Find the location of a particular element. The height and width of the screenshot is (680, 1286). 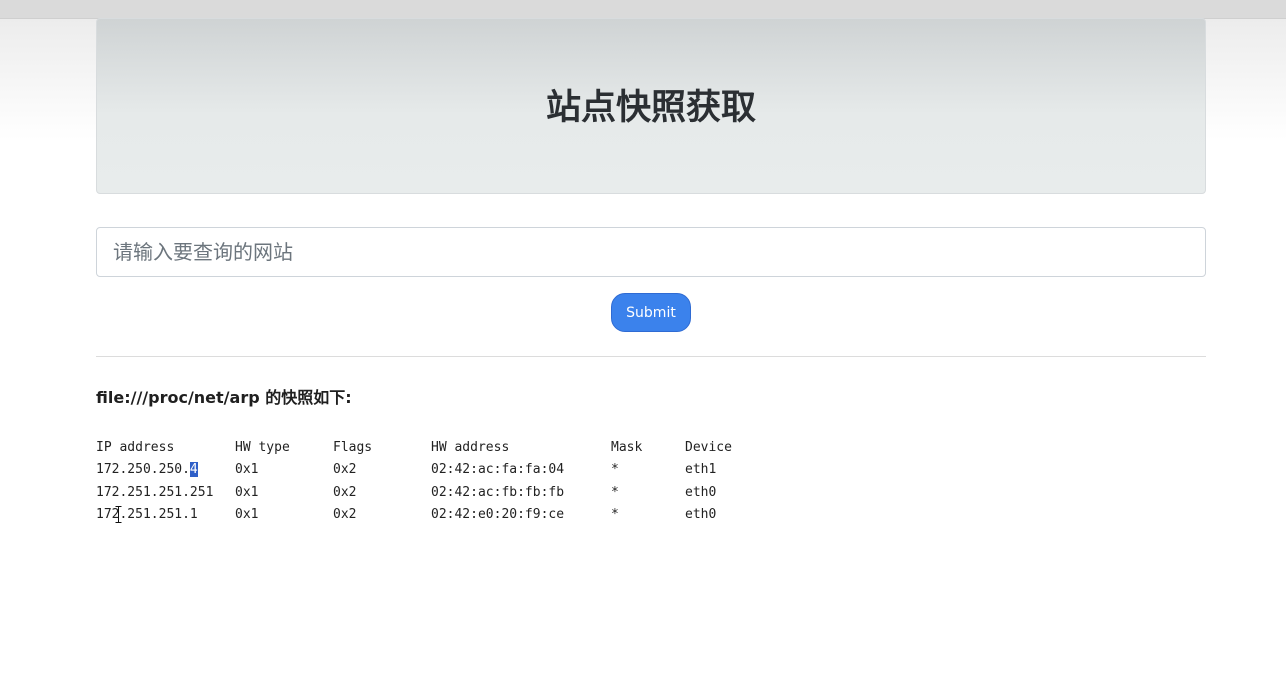

submit-row: Submit is located at coordinates (651, 312).